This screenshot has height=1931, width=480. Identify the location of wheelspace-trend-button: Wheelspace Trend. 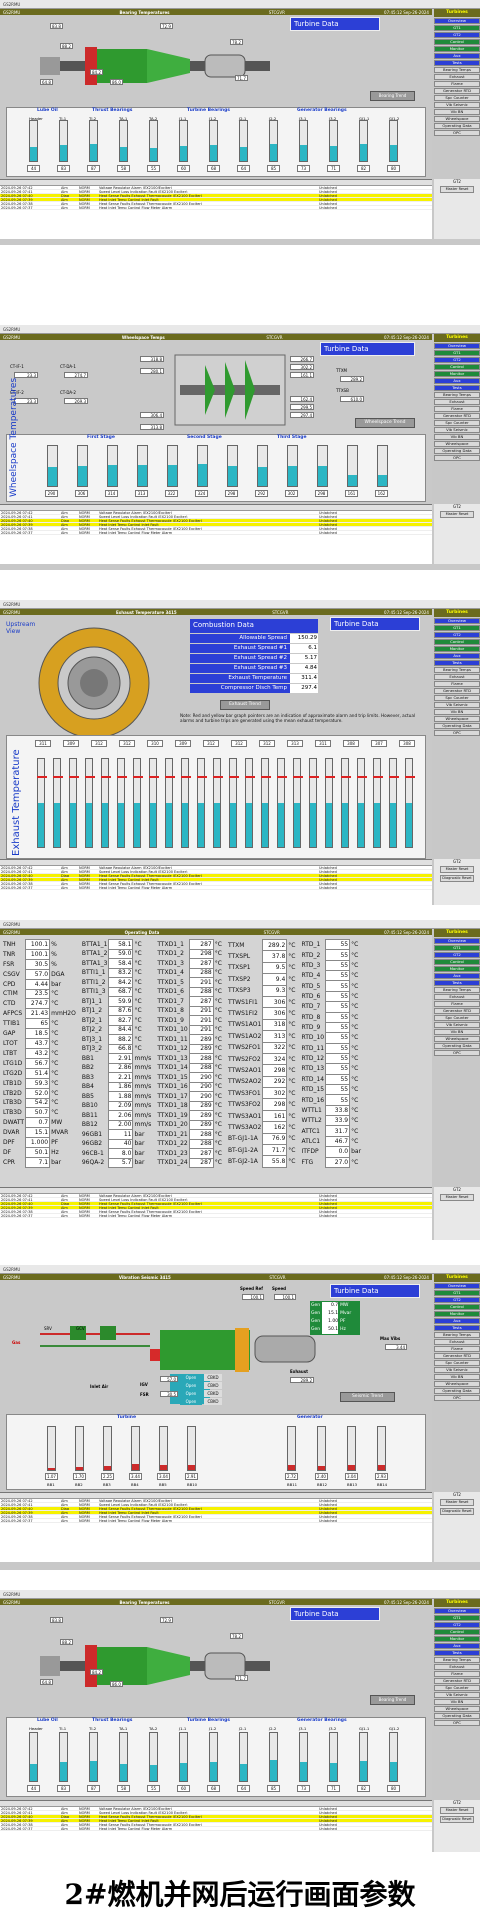
(385, 423).